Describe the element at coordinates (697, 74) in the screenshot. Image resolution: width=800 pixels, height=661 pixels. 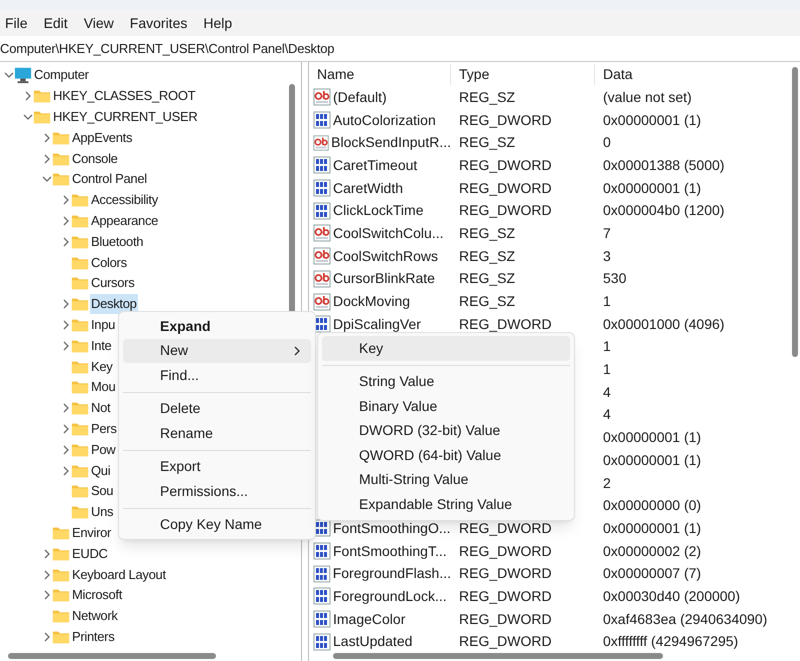
I see `column-header: Data` at that location.